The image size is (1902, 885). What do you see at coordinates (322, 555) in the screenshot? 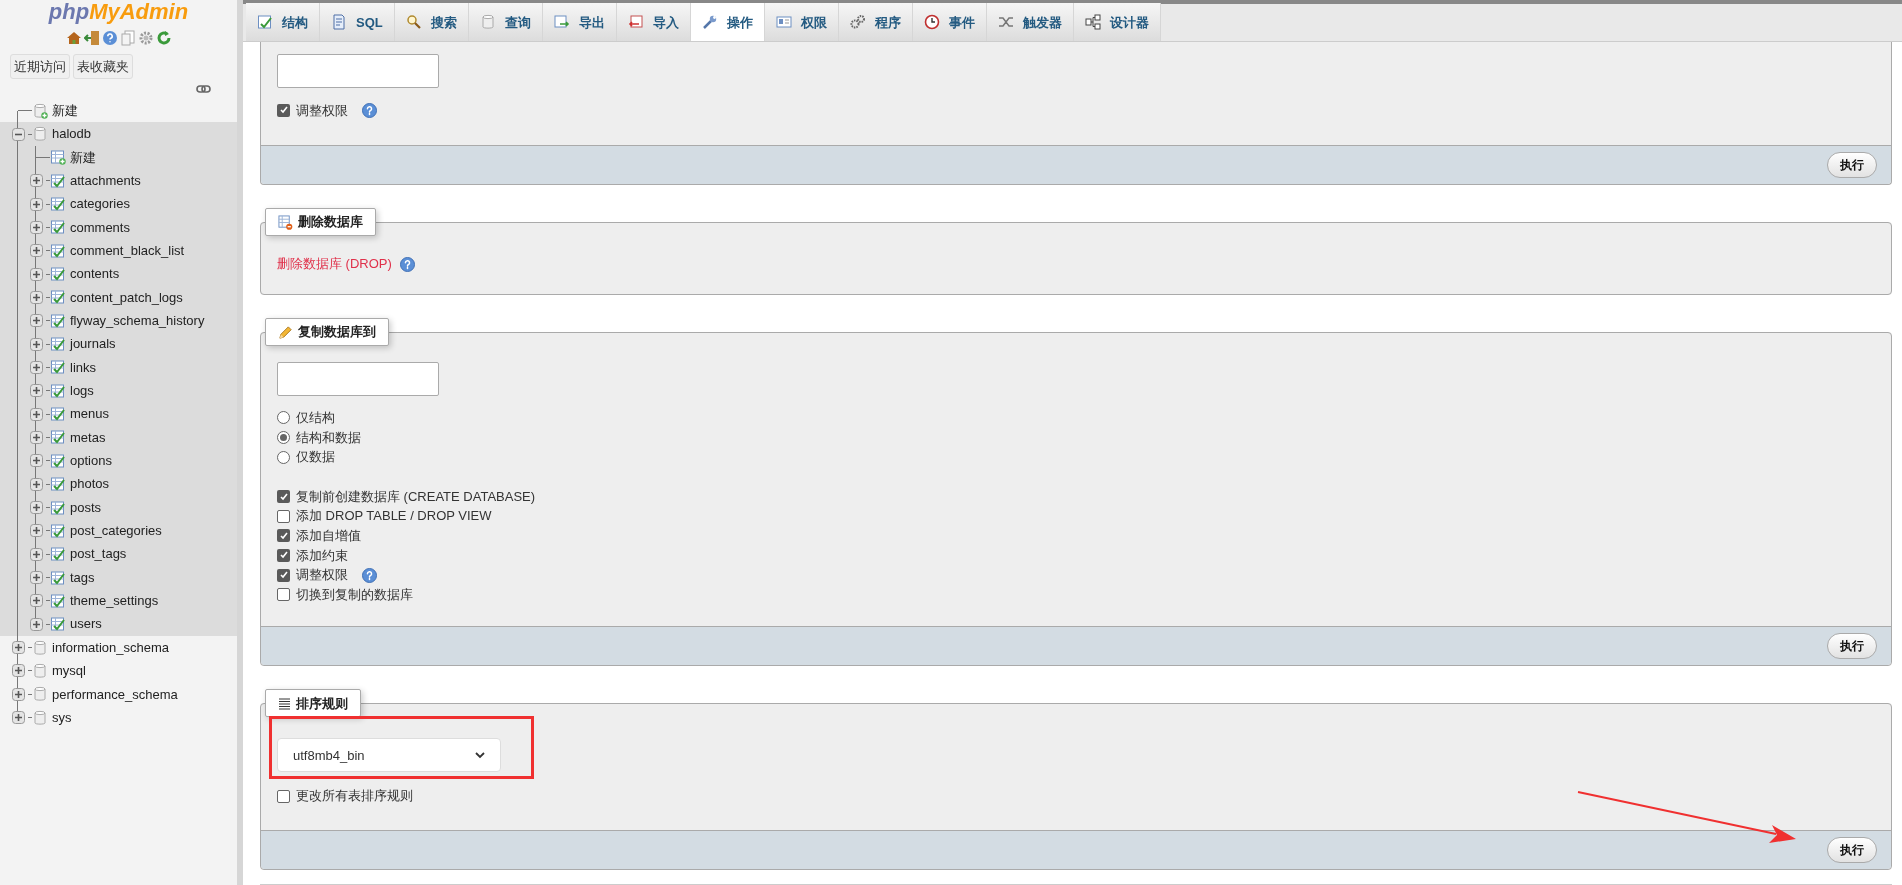
I see `checkbox-label: 添加约束` at bounding box center [322, 555].